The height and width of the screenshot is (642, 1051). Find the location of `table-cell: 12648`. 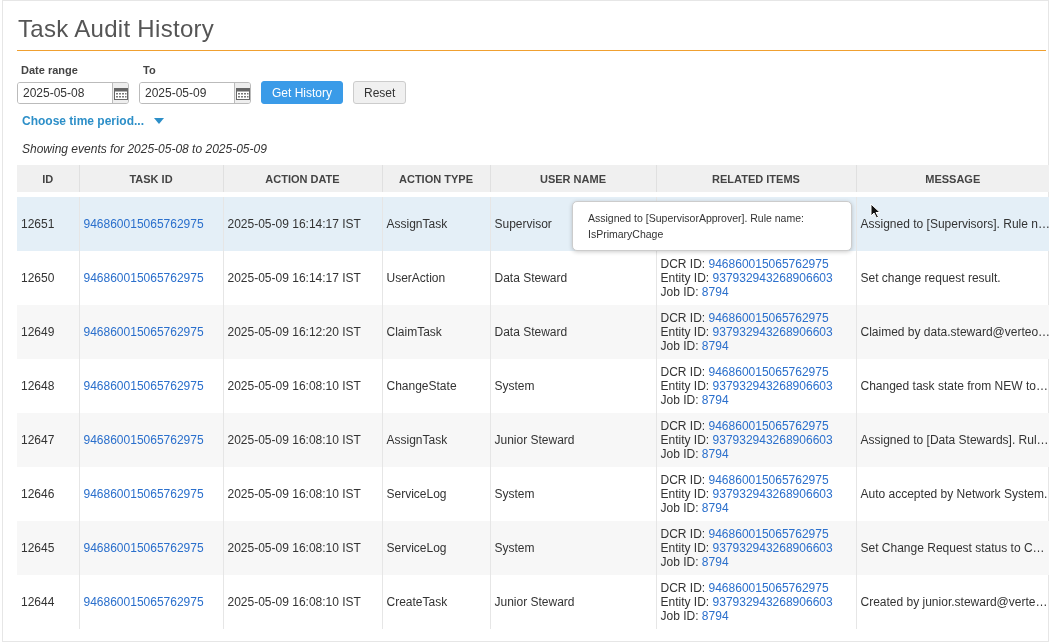

table-cell: 12648 is located at coordinates (38, 386).